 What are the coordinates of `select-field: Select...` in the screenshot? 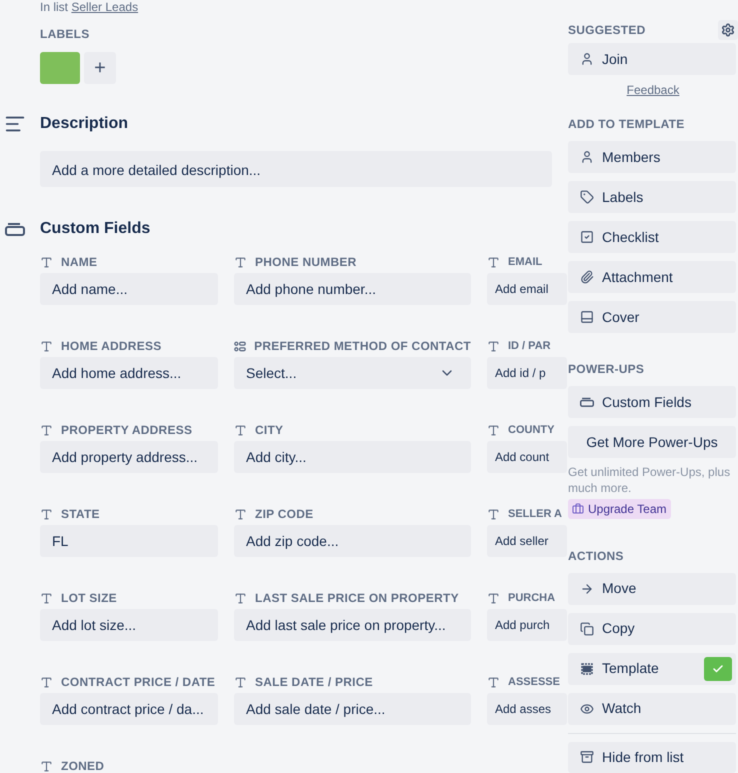 It's located at (352, 373).